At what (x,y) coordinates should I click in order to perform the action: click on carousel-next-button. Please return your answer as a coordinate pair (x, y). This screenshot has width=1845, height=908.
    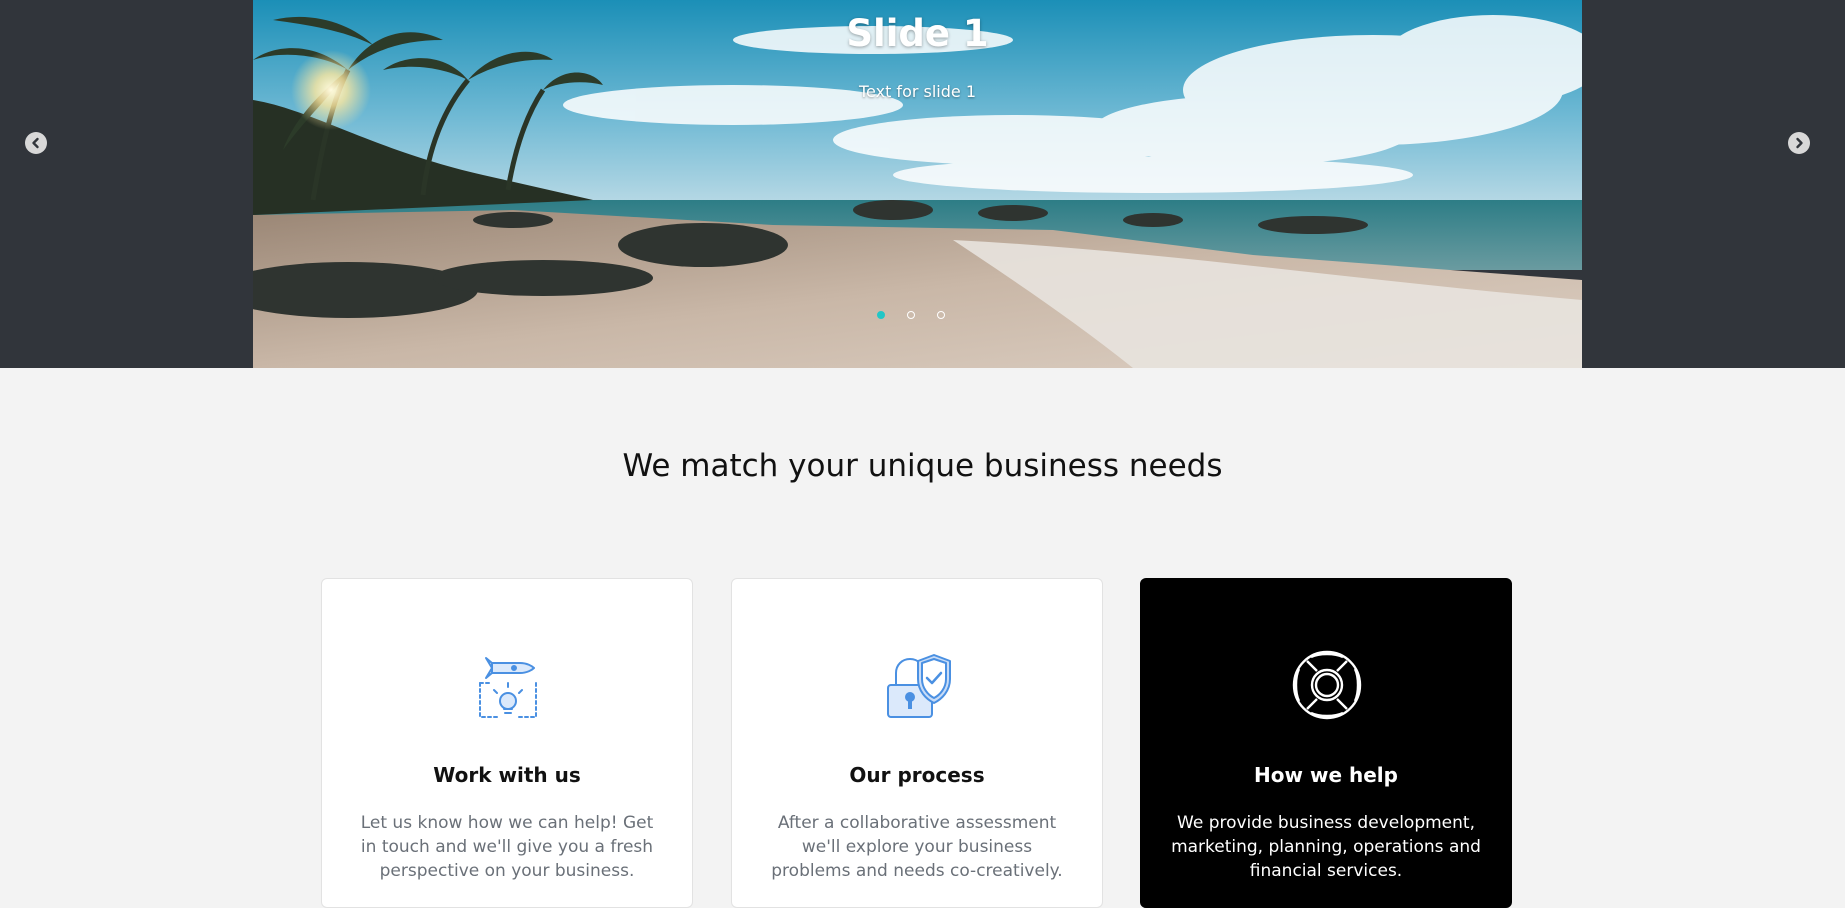
    Looking at the image, I should click on (1799, 143).